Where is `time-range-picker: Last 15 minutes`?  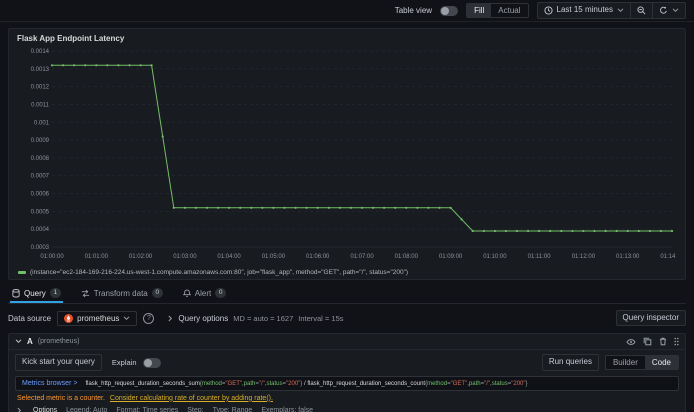 time-range-picker: Last 15 minutes is located at coordinates (583, 10).